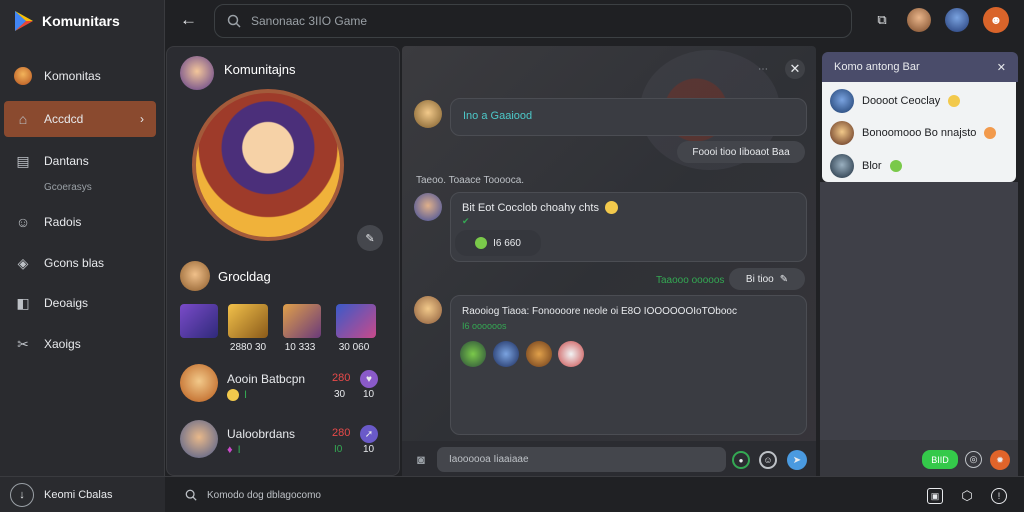  I want to click on sidebar-item-xaoigs: ✂ Xaoigs, so click(80, 344).